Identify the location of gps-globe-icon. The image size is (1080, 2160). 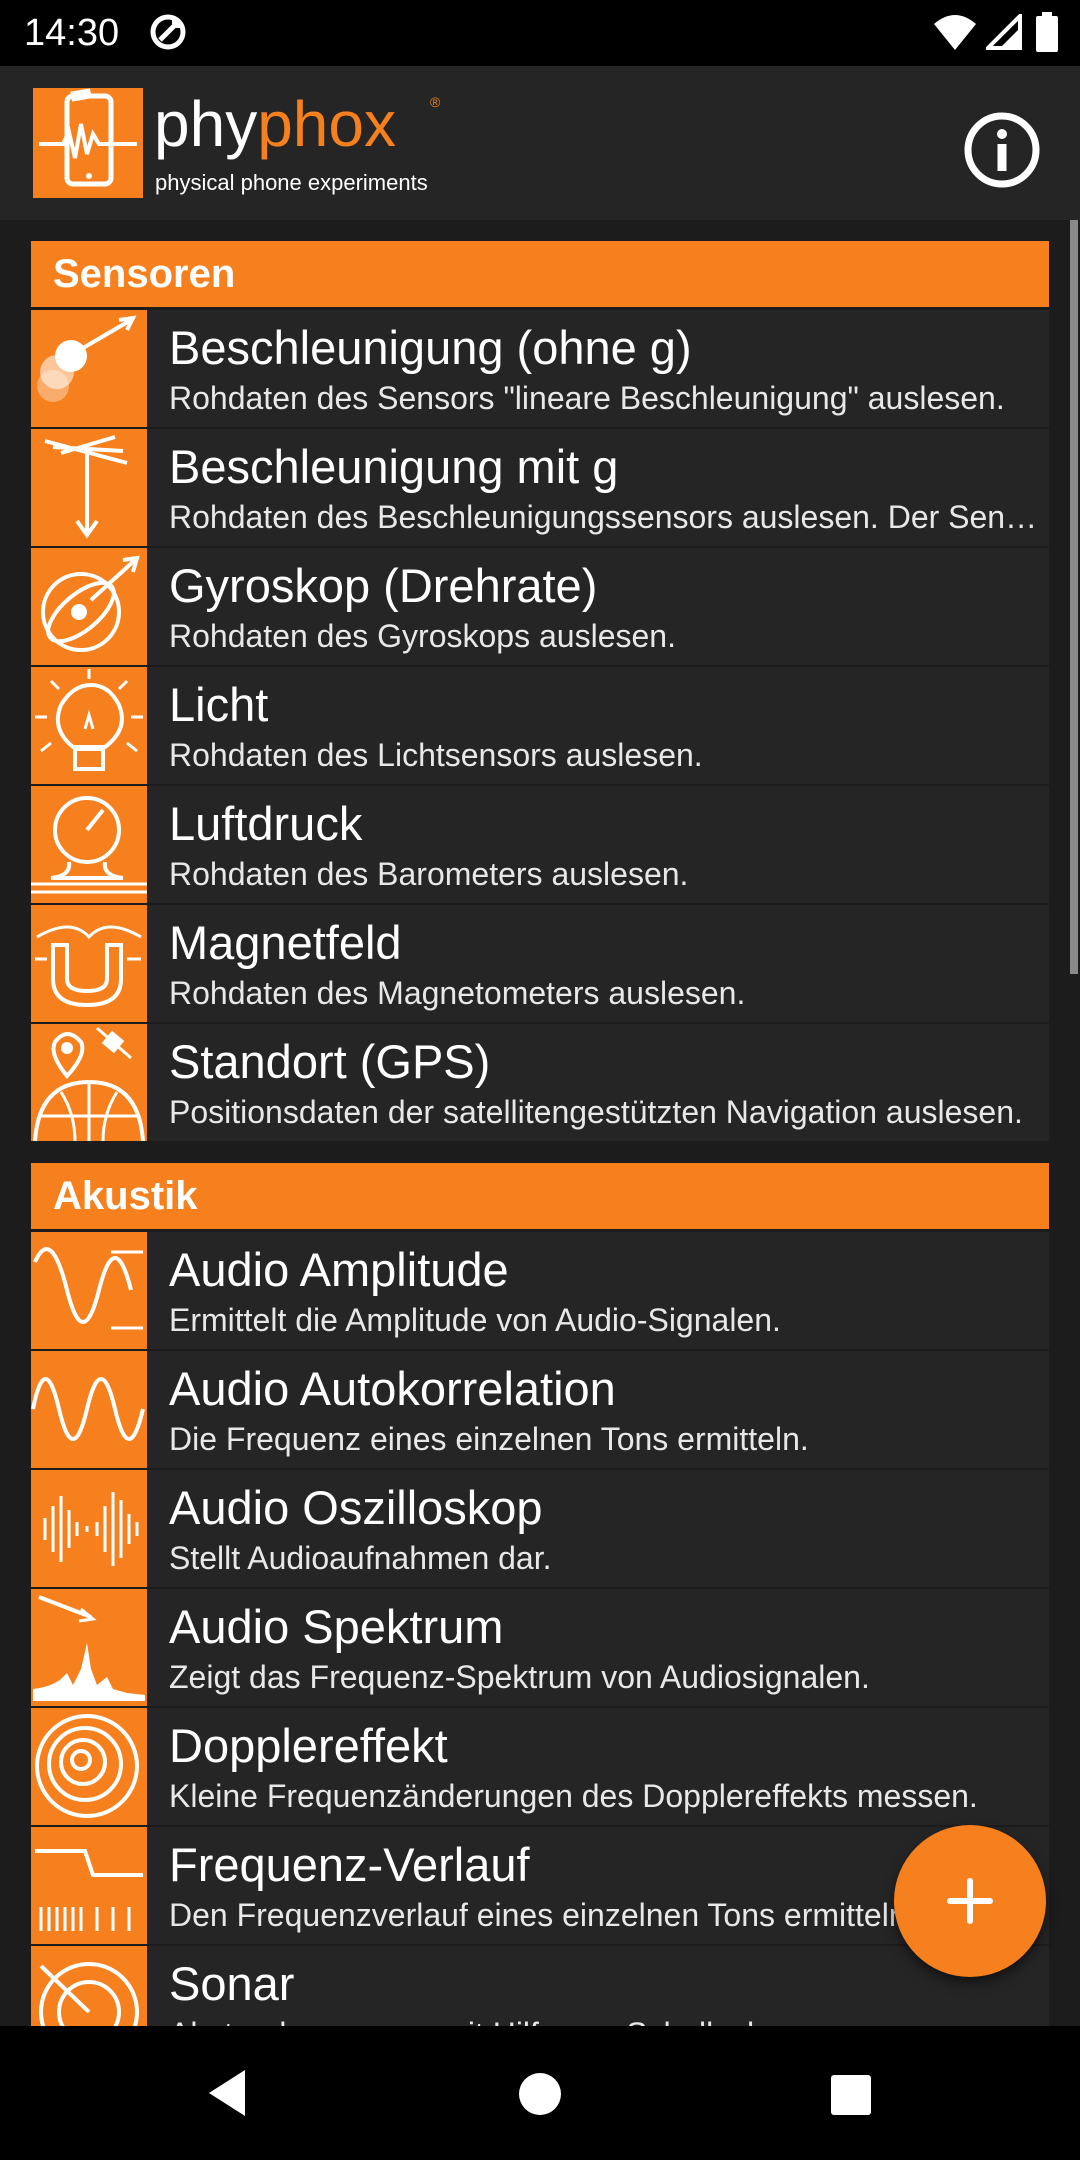
(89, 1083).